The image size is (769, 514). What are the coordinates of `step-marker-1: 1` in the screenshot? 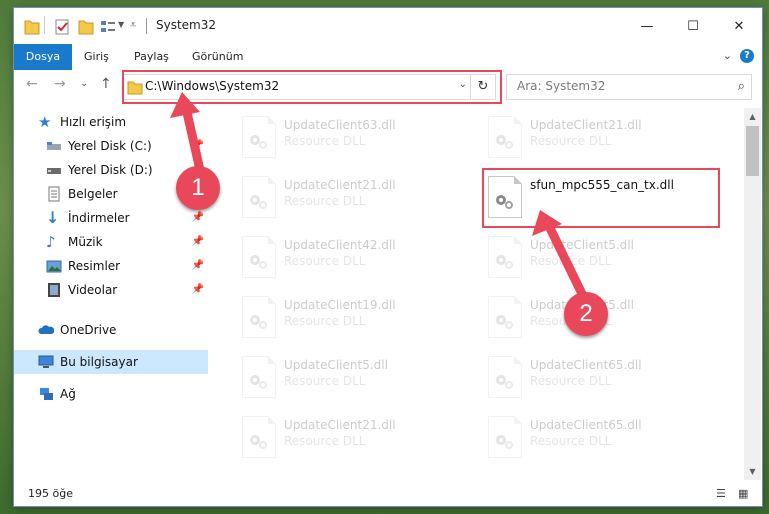 It's located at (198, 188).